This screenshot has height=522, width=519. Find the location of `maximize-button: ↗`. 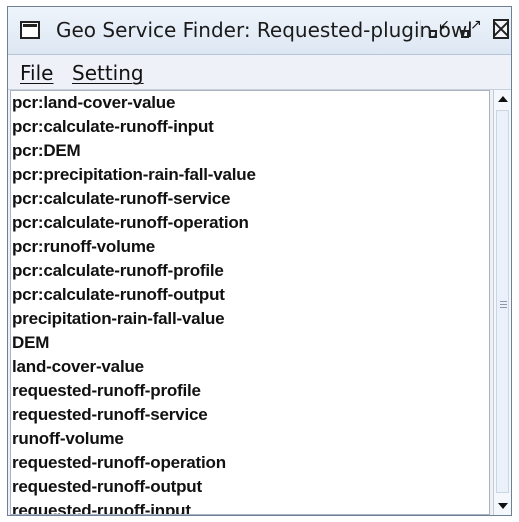

maximize-button: ↗ is located at coordinates (471, 29).